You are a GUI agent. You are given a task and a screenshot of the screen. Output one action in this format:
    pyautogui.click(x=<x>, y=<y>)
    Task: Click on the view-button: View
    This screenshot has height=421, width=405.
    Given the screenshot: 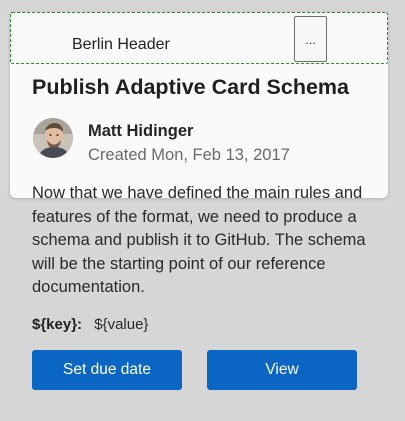 What is the action you would take?
    pyautogui.click(x=282, y=370)
    